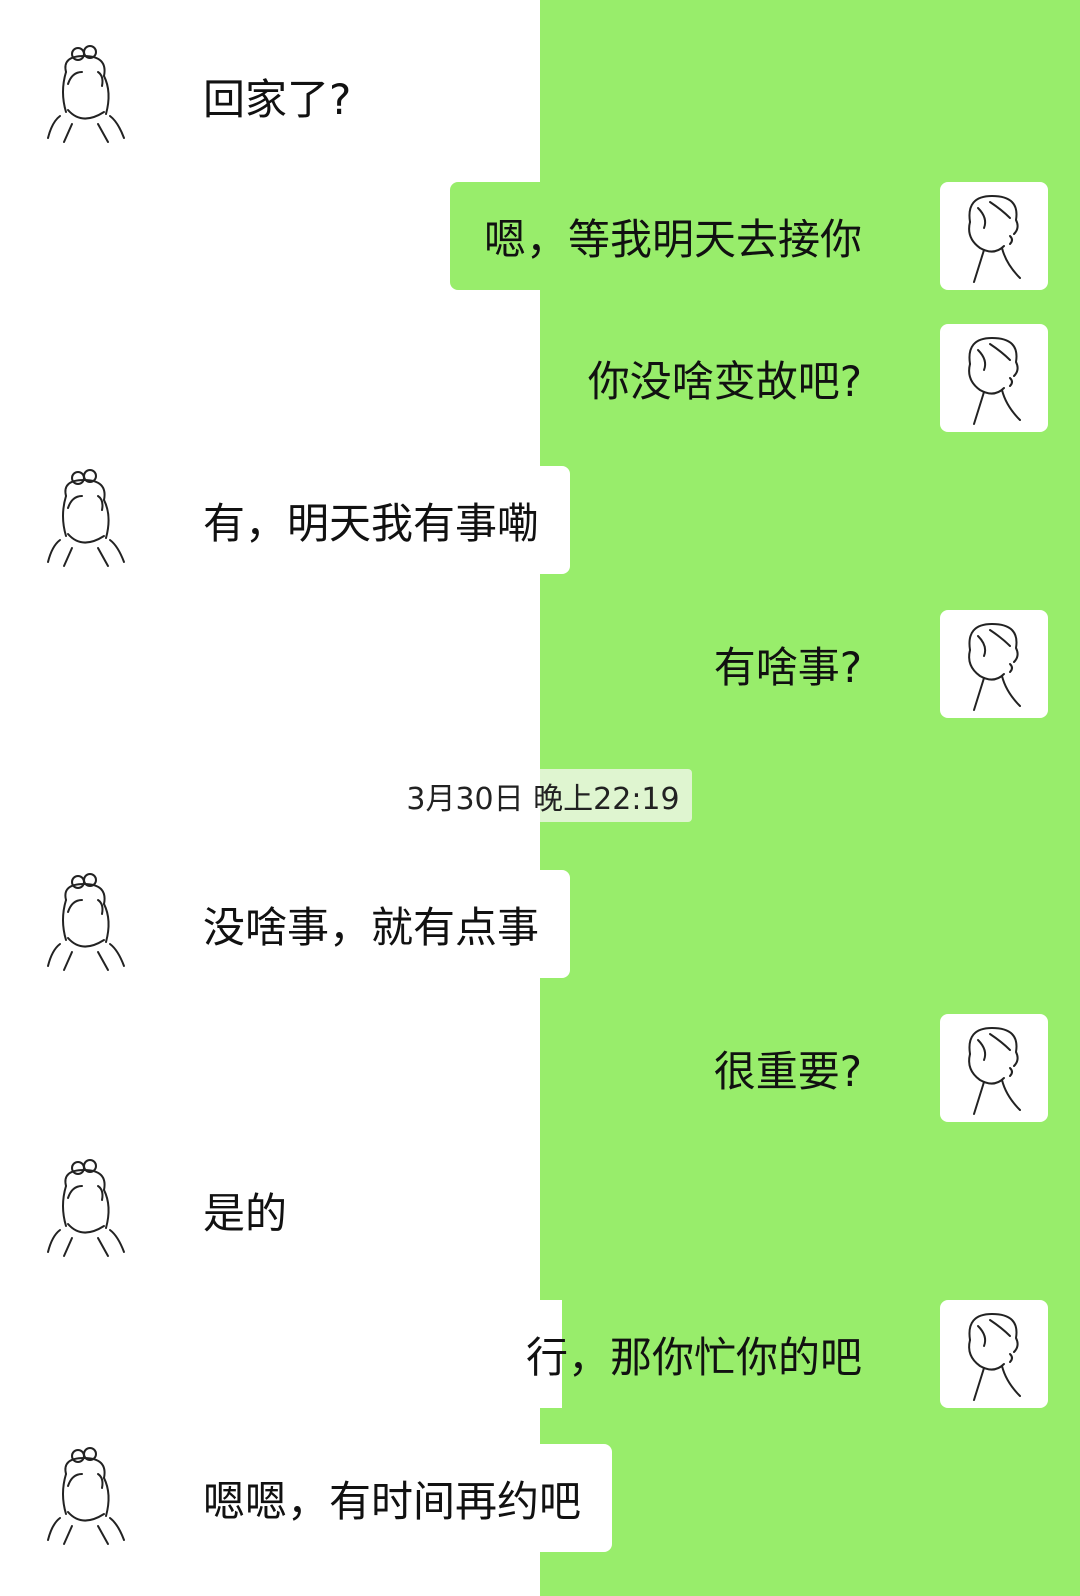  Describe the element at coordinates (540, 664) in the screenshot. I see `message-row-outgoing: 有啥事?` at that location.